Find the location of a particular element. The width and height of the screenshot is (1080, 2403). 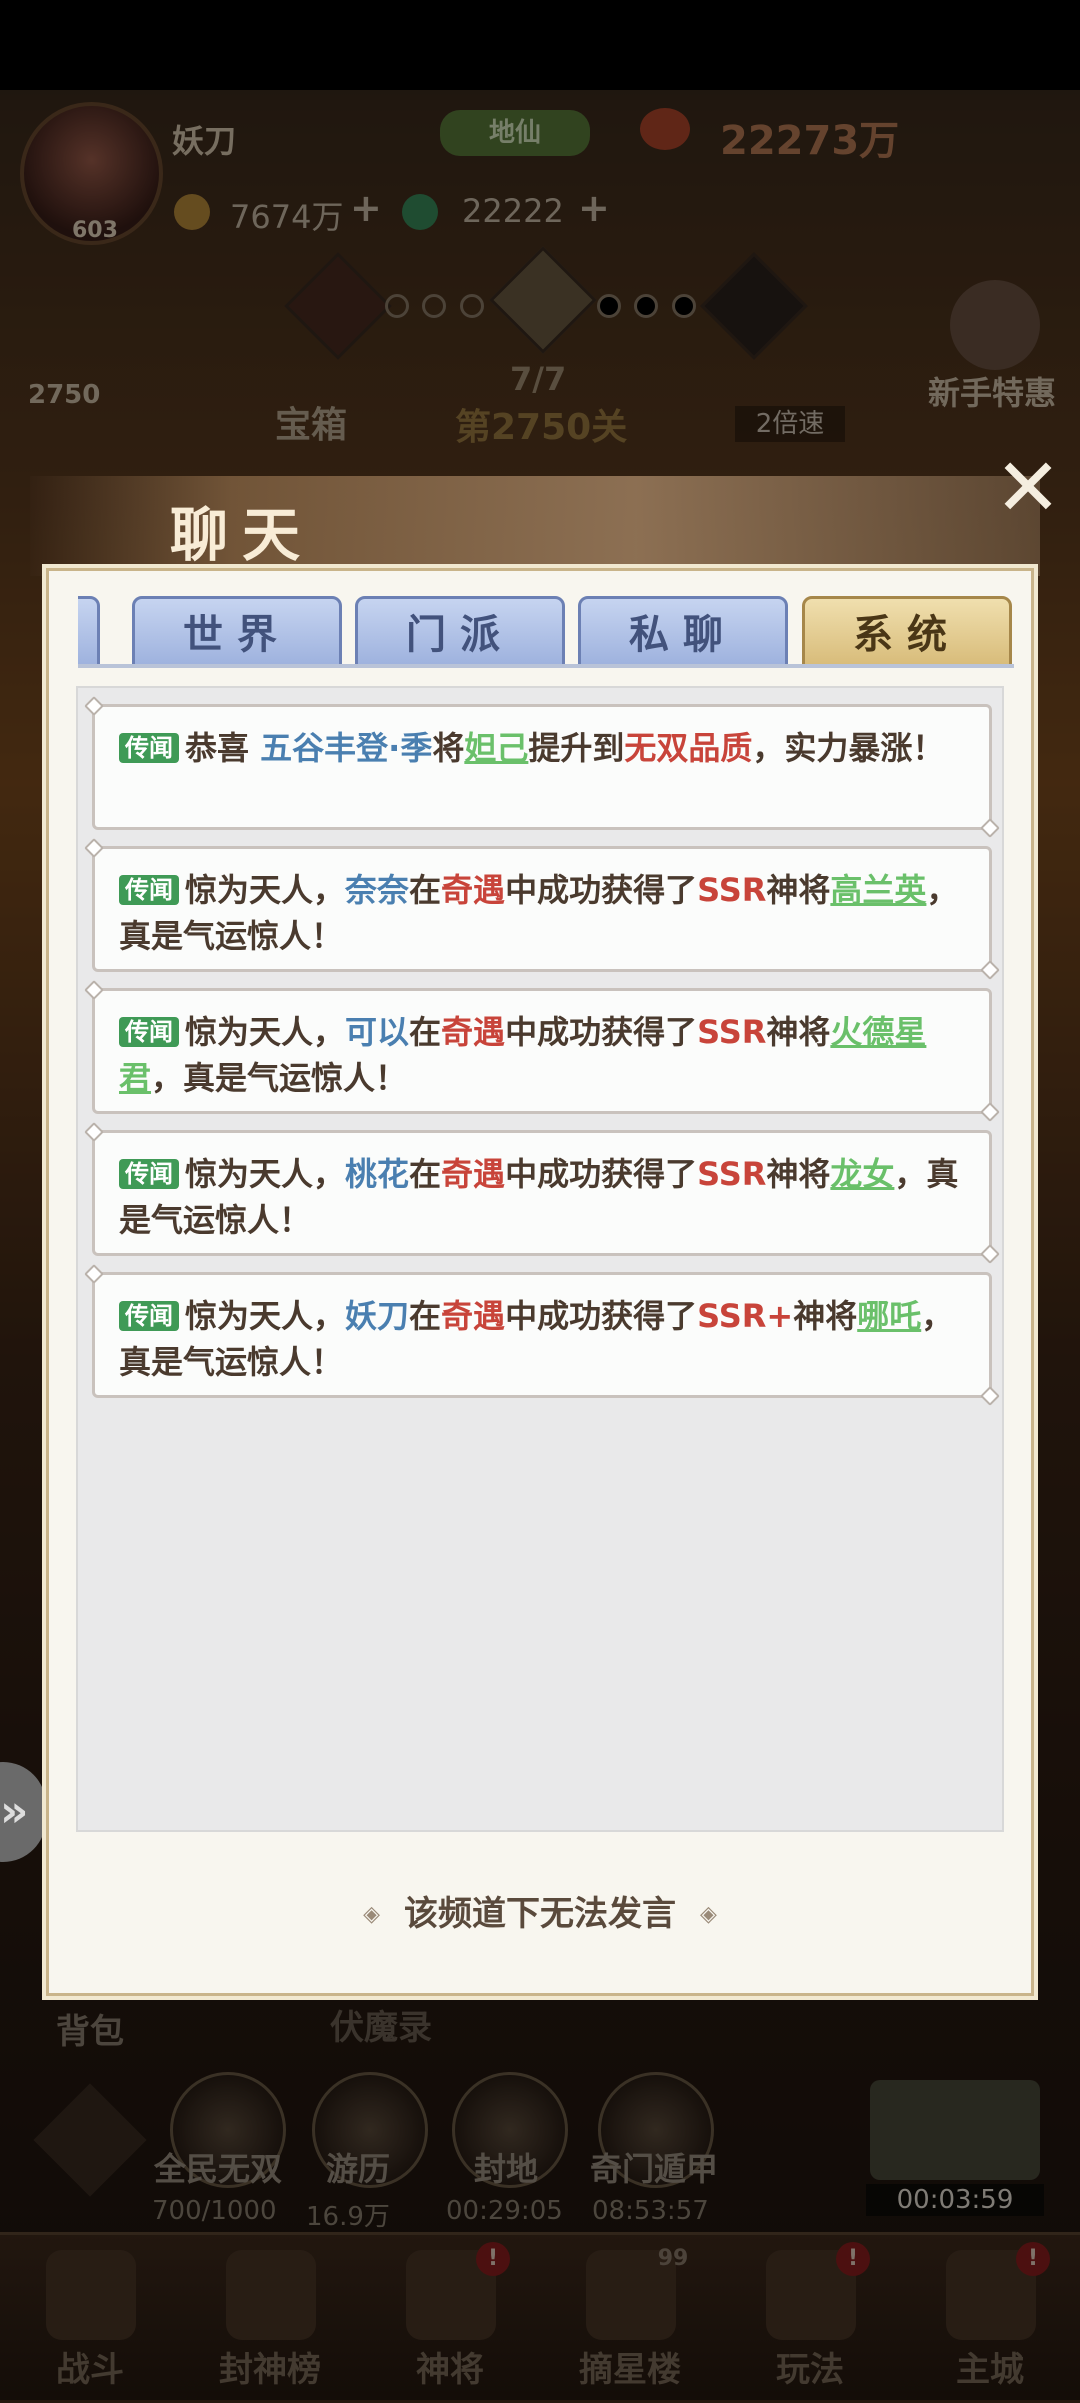

quality-text: 无双品质 is located at coordinates (688, 748).